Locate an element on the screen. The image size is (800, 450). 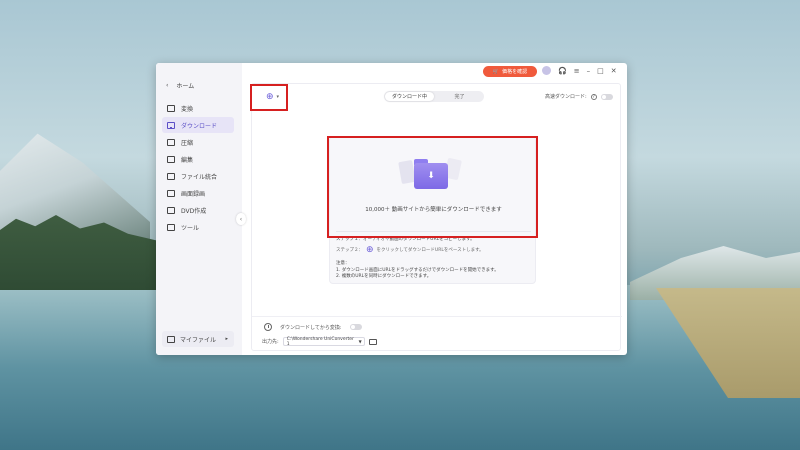
sidebar-item-label: 画面録画 is located at coordinates (193, 194).